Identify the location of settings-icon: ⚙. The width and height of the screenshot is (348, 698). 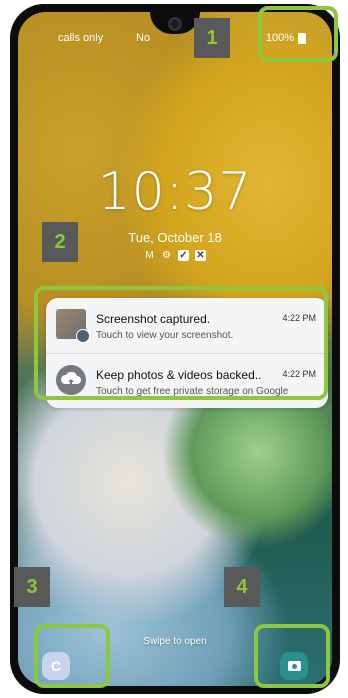
(166, 255).